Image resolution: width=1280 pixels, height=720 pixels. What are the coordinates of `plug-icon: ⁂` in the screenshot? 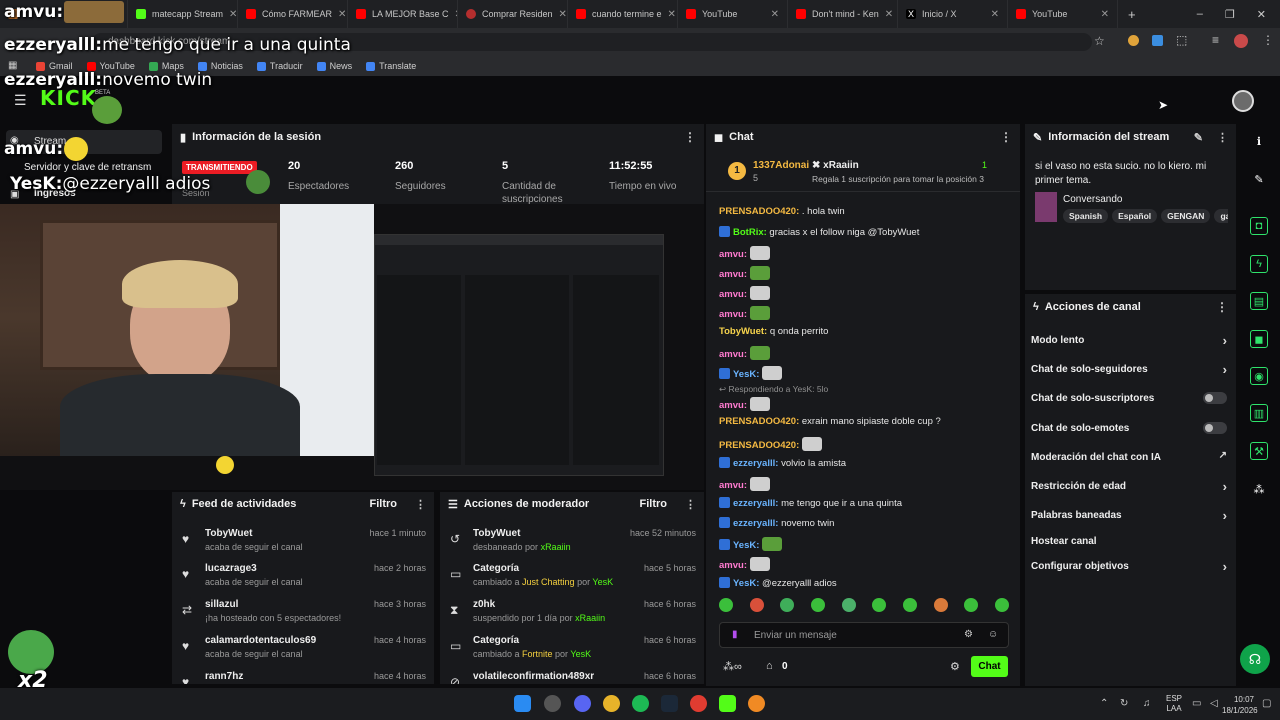 It's located at (1259, 489).